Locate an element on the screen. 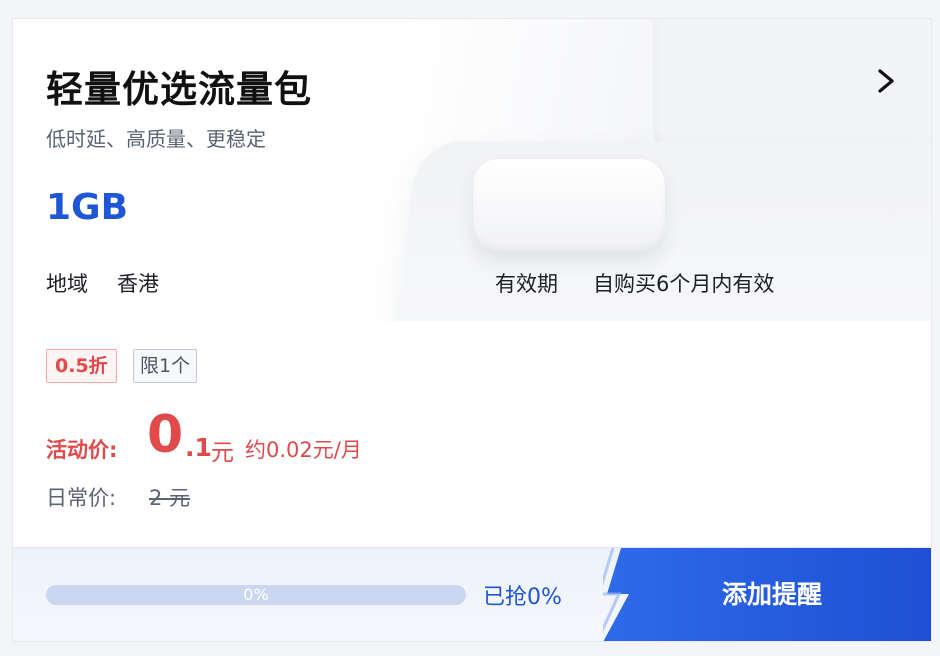  add-reminder-label: 添加提醒 is located at coordinates (771, 594).